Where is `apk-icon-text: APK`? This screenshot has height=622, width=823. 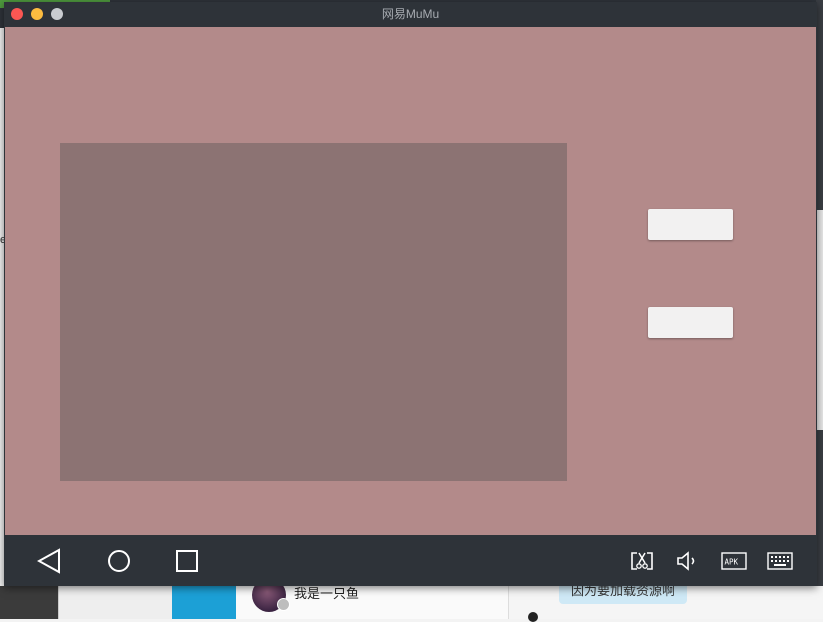
apk-icon-text: APK is located at coordinates (732, 561).